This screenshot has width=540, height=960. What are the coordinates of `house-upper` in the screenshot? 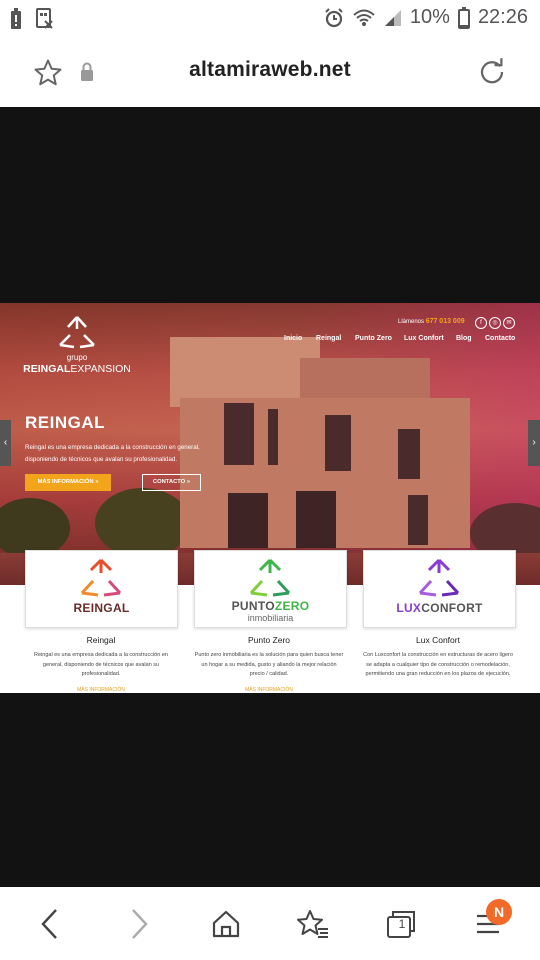 It's located at (245, 372).